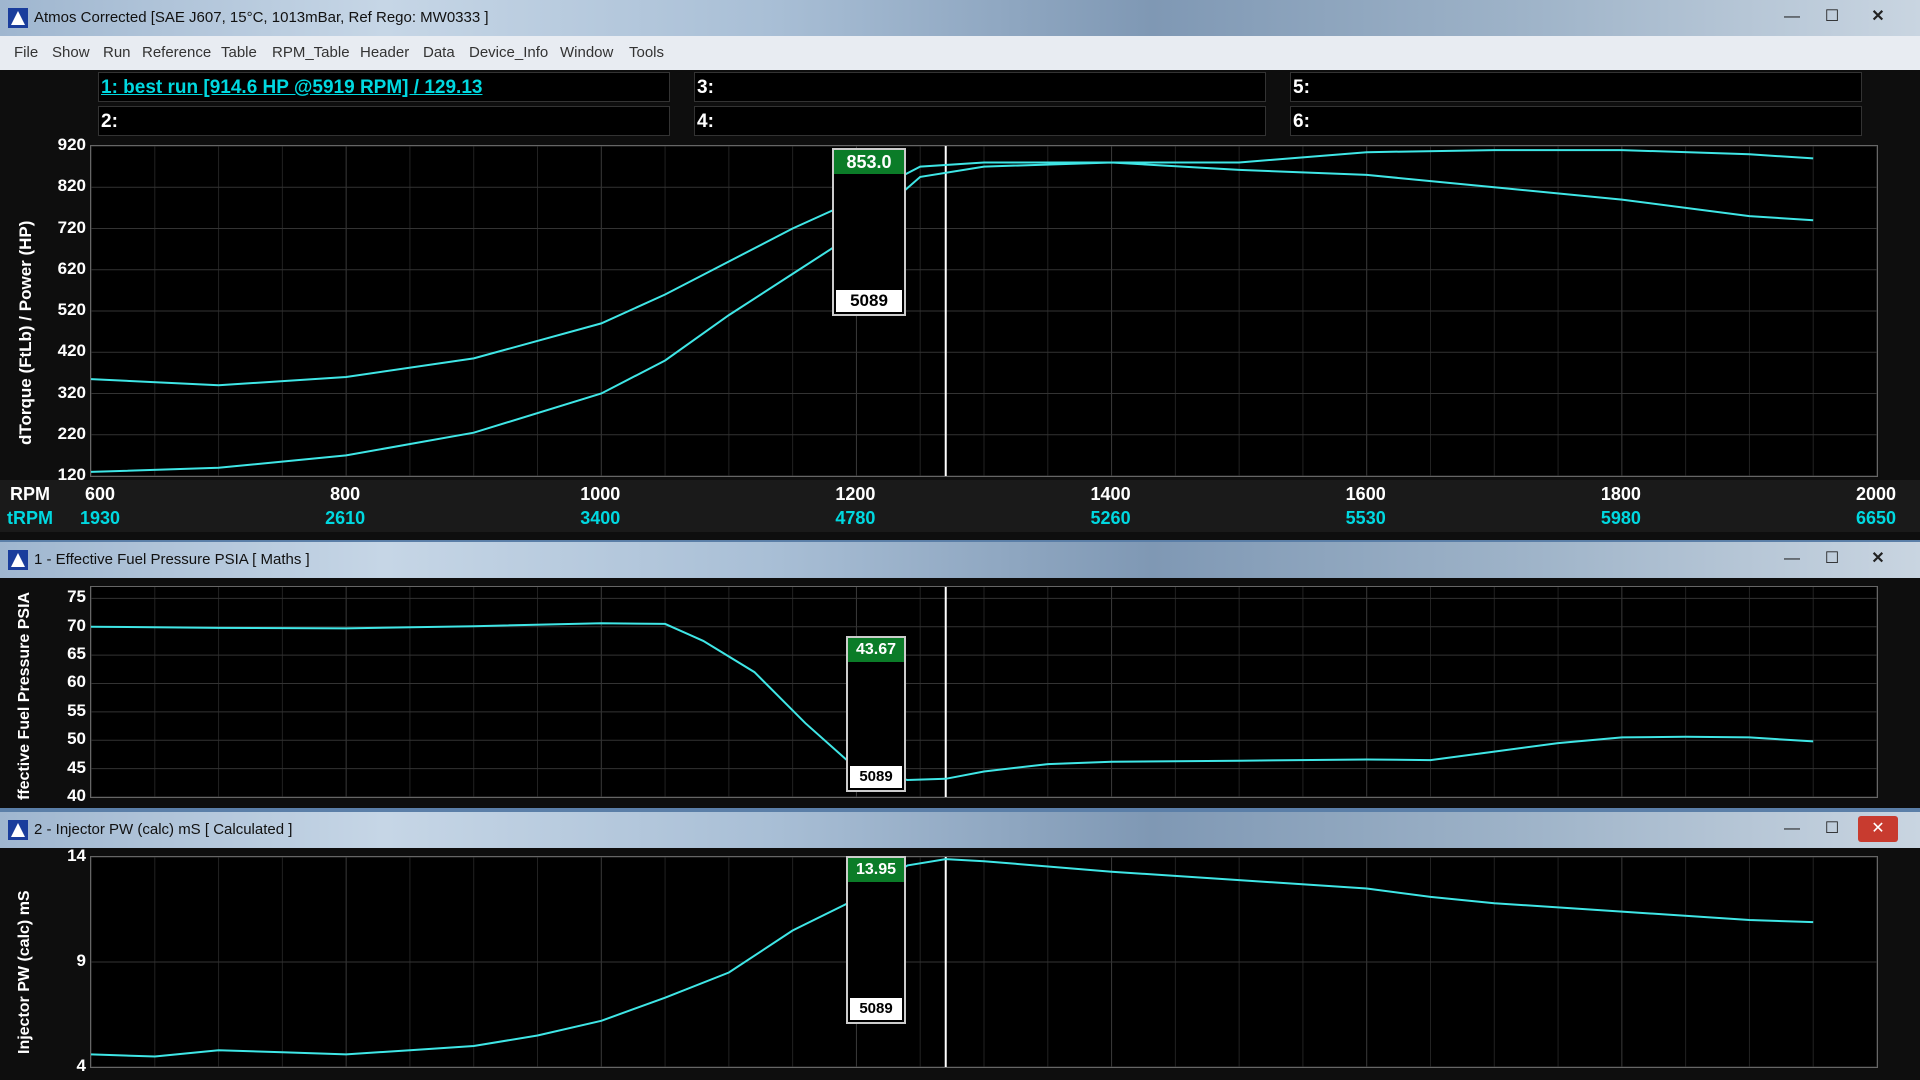 The image size is (1920, 1080). I want to click on y-tick-label: 720, so click(71, 227).